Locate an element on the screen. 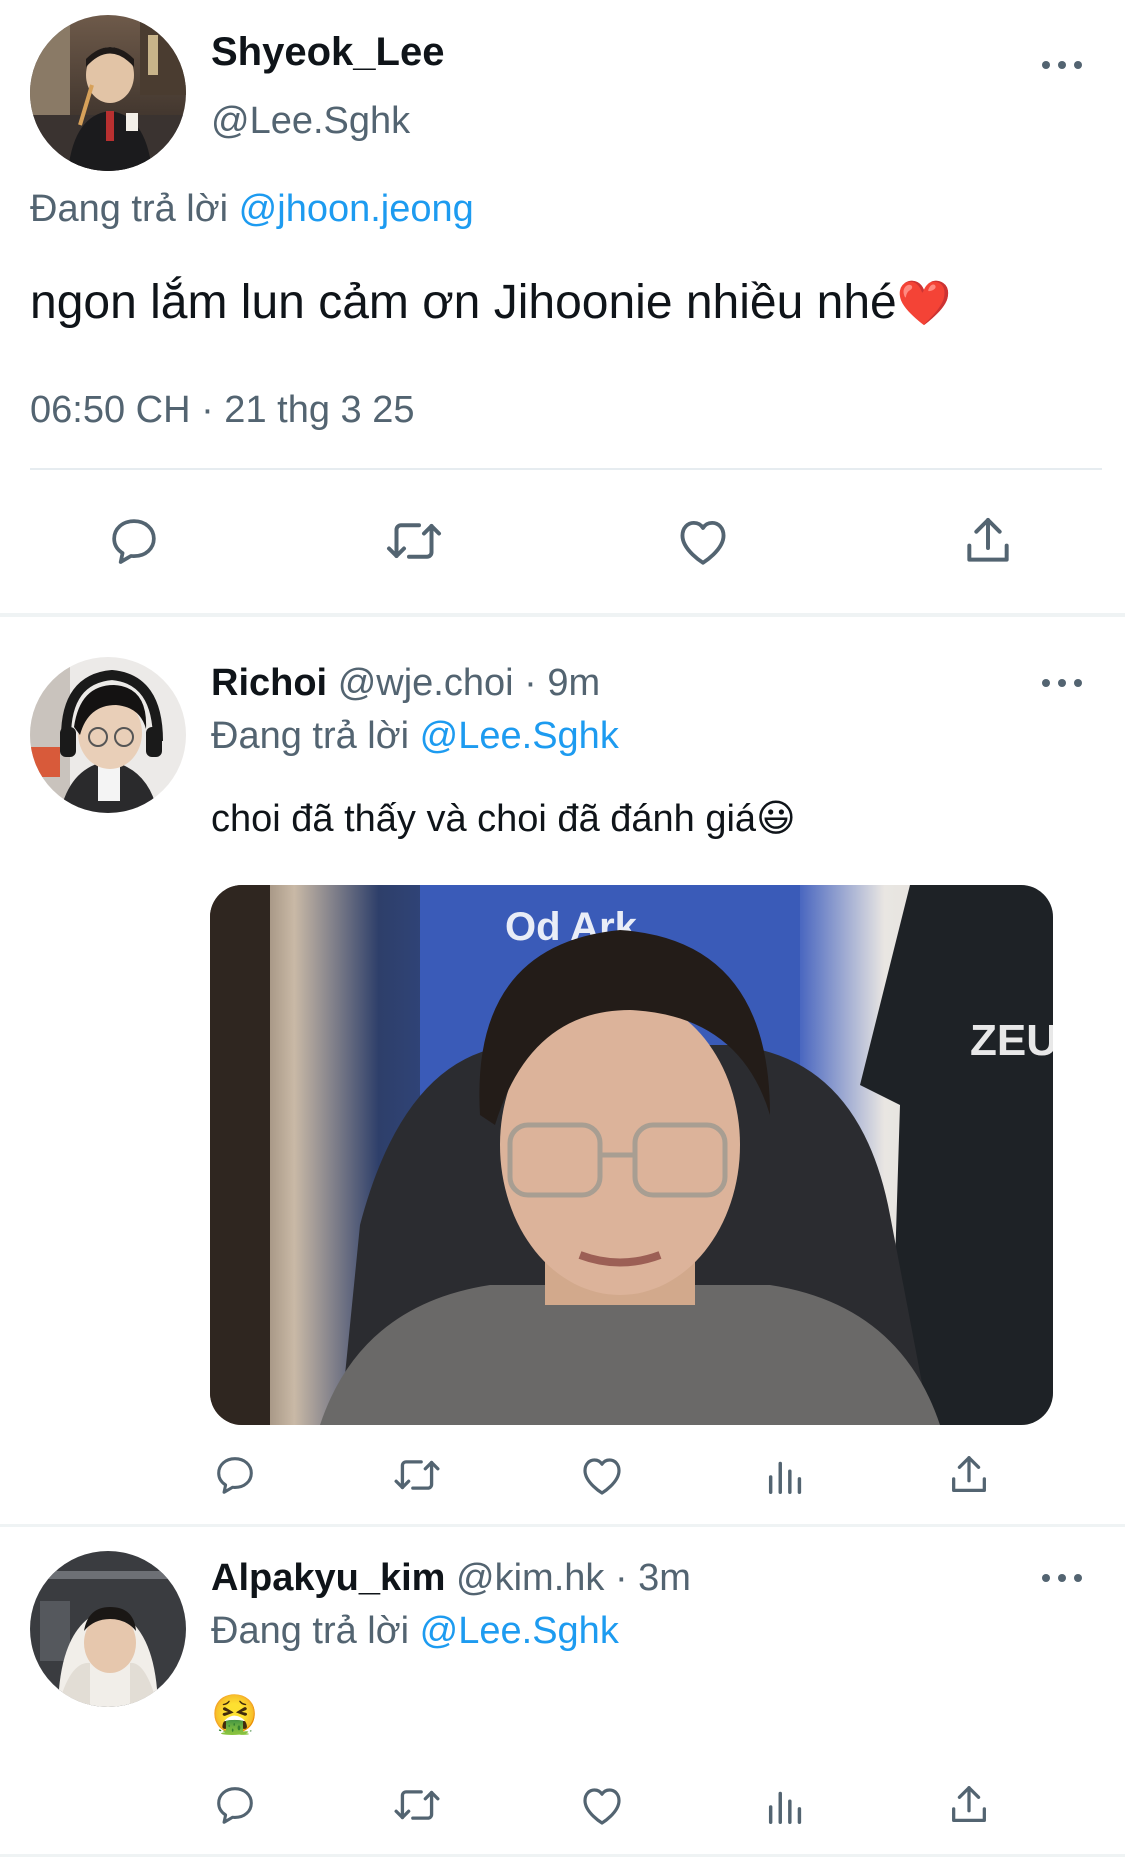 This screenshot has width=1125, height=1860. tweet-text: 🤮 is located at coordinates (234, 1715).